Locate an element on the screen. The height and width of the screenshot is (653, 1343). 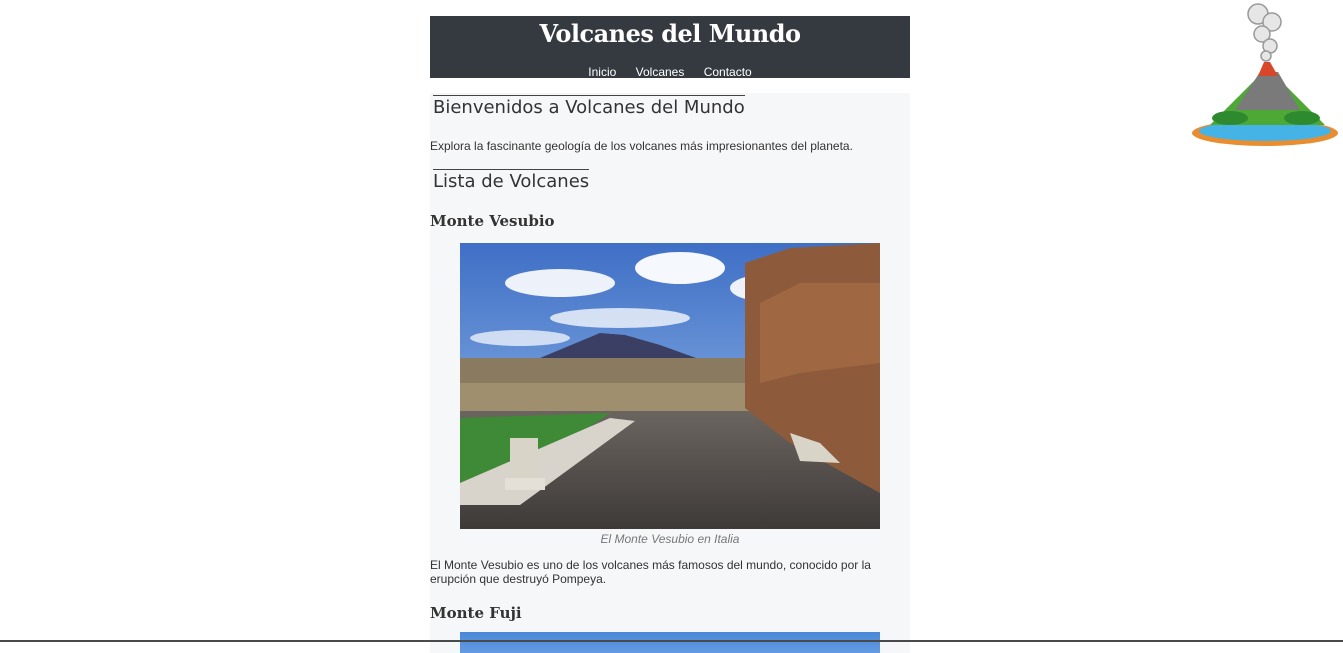
nav-link-contacto: Contacto is located at coordinates (728, 72).